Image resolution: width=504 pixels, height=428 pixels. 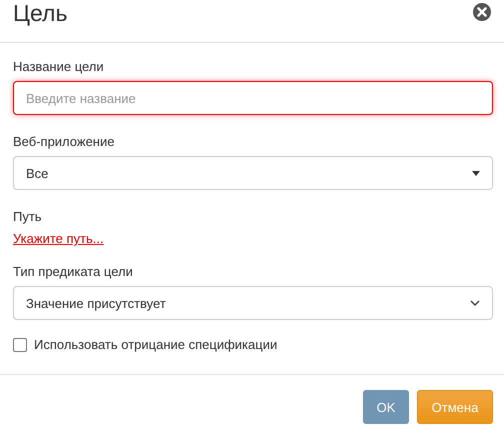 I want to click on ok-button: OK, so click(x=386, y=407).